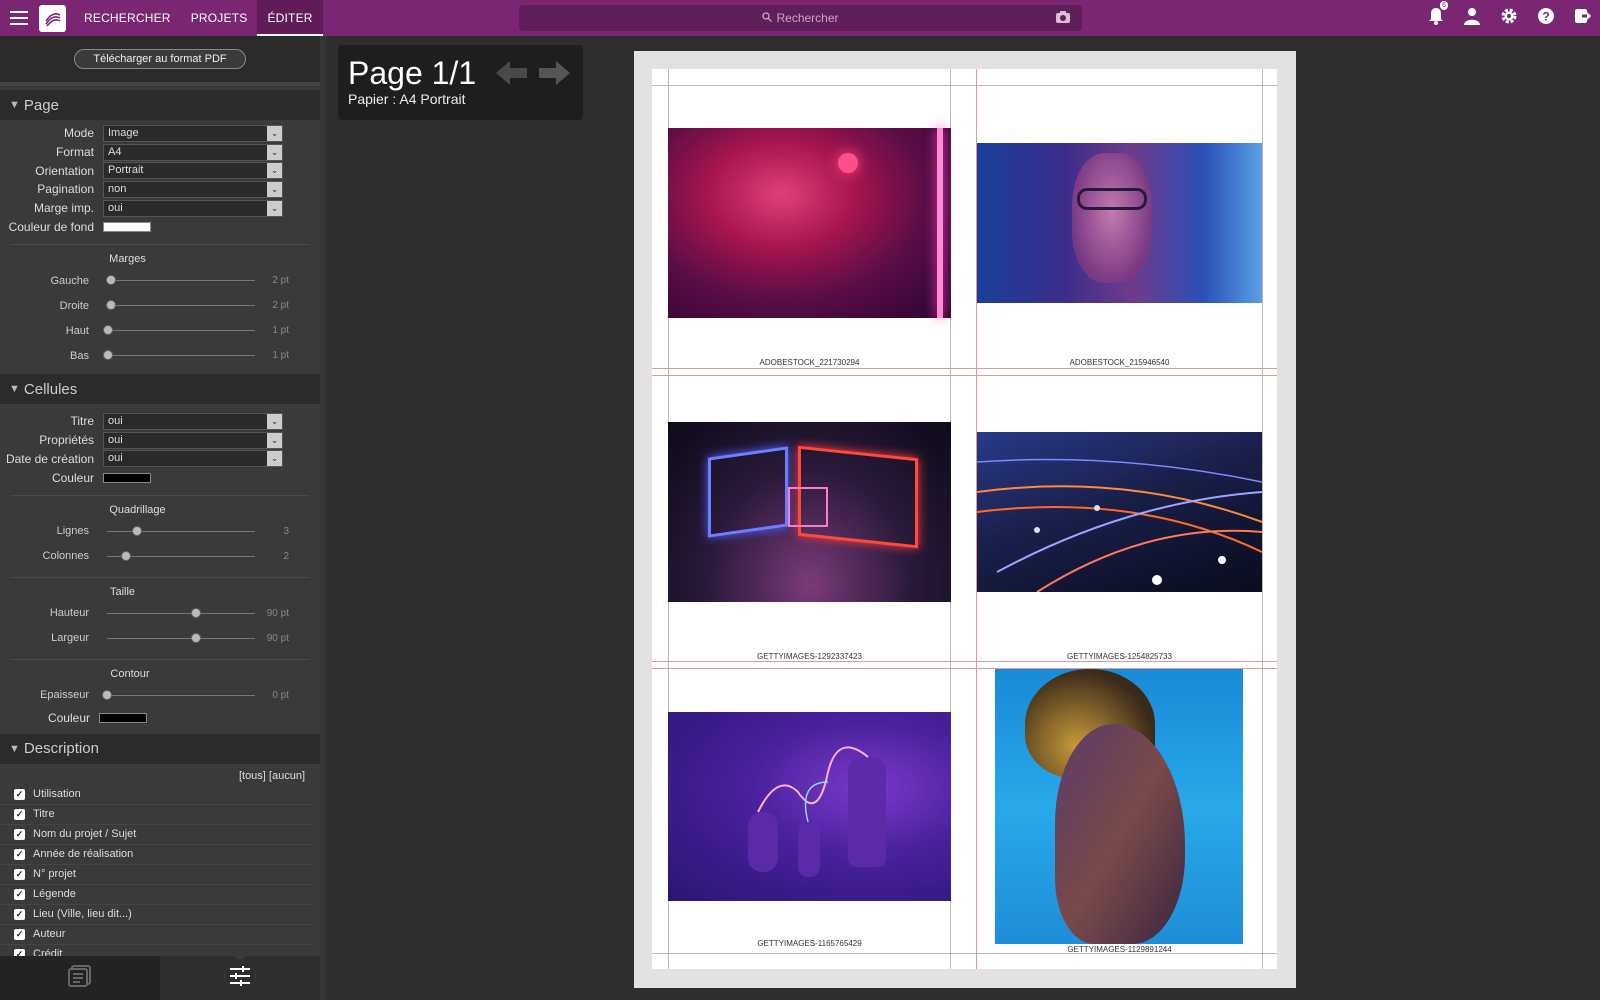 The width and height of the screenshot is (1600, 1000). I want to click on sidebar-scrollbar, so click(323, 518).